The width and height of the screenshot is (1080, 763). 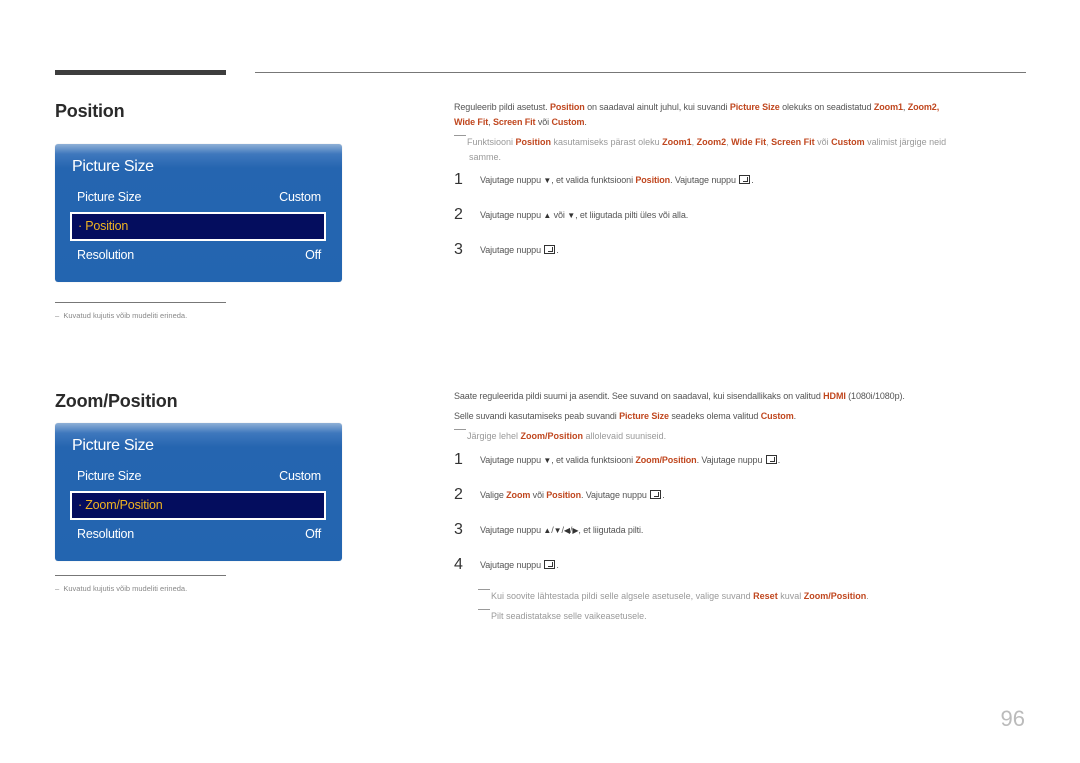 What do you see at coordinates (657, 107) in the screenshot?
I see `text: on saadaval ainult juhul, kui suvandi` at bounding box center [657, 107].